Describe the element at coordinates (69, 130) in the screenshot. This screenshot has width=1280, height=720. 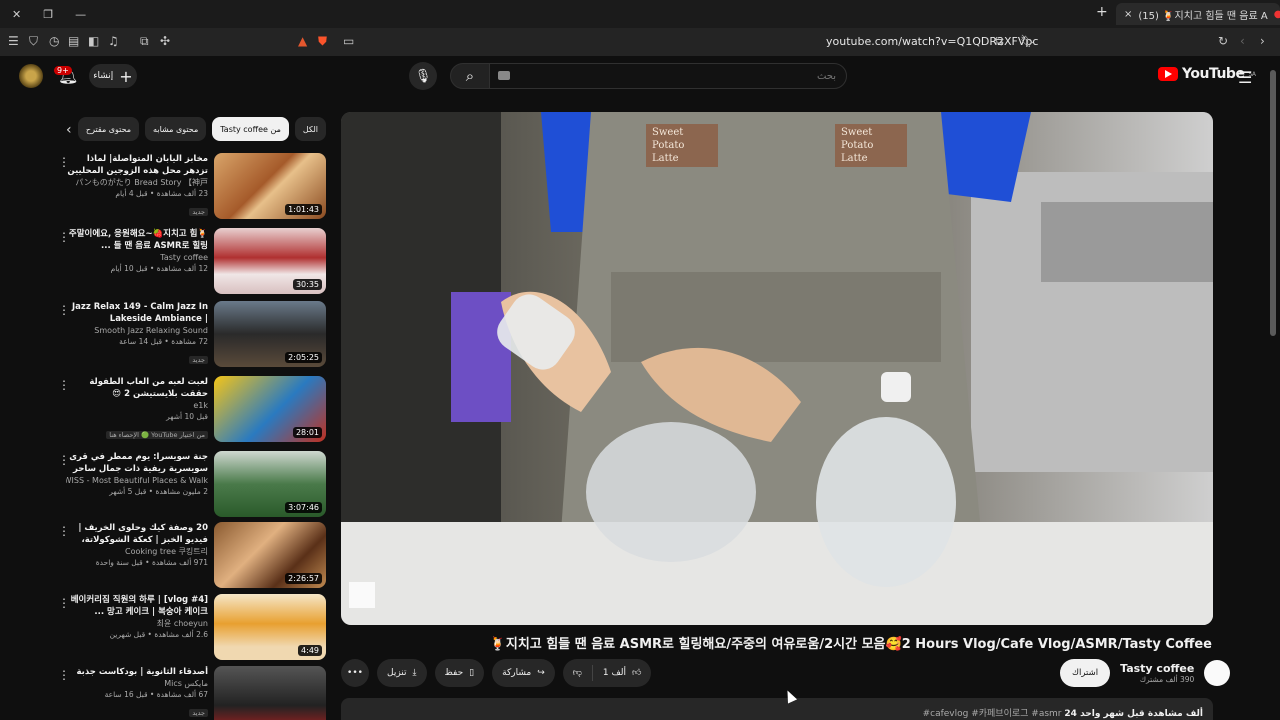
I see `chips-scroll-left-icon: ‹` at that location.